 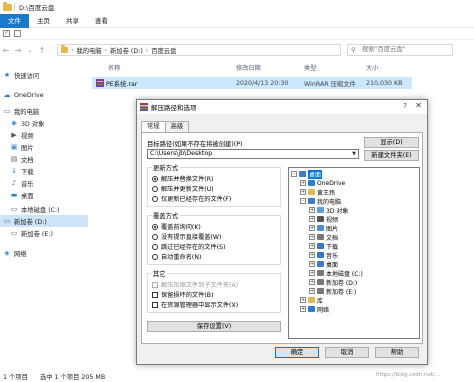 I want to click on tree-node: + 新加卷 (E:), so click(x=332, y=291).